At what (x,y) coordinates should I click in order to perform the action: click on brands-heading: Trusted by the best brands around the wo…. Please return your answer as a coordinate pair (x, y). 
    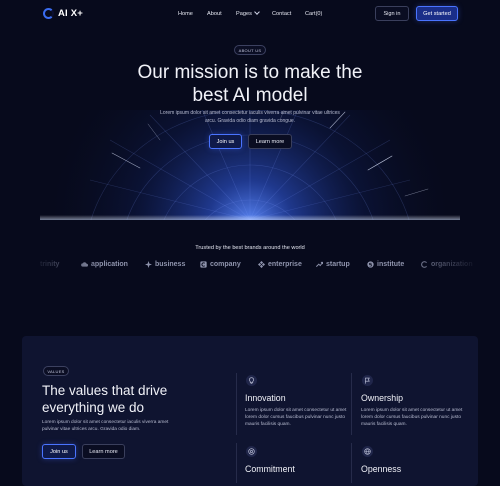
    Looking at the image, I should click on (250, 248).